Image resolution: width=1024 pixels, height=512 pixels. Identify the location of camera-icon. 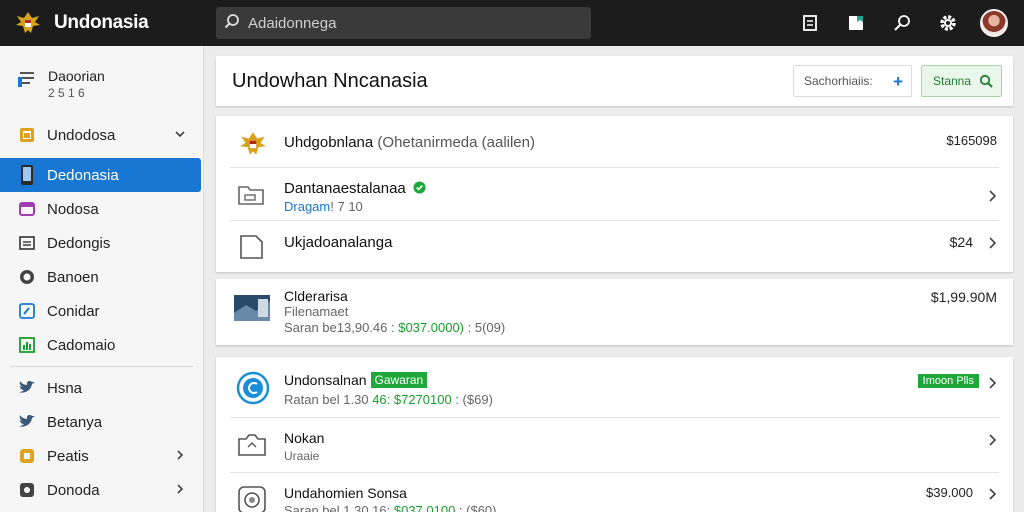
(252, 447).